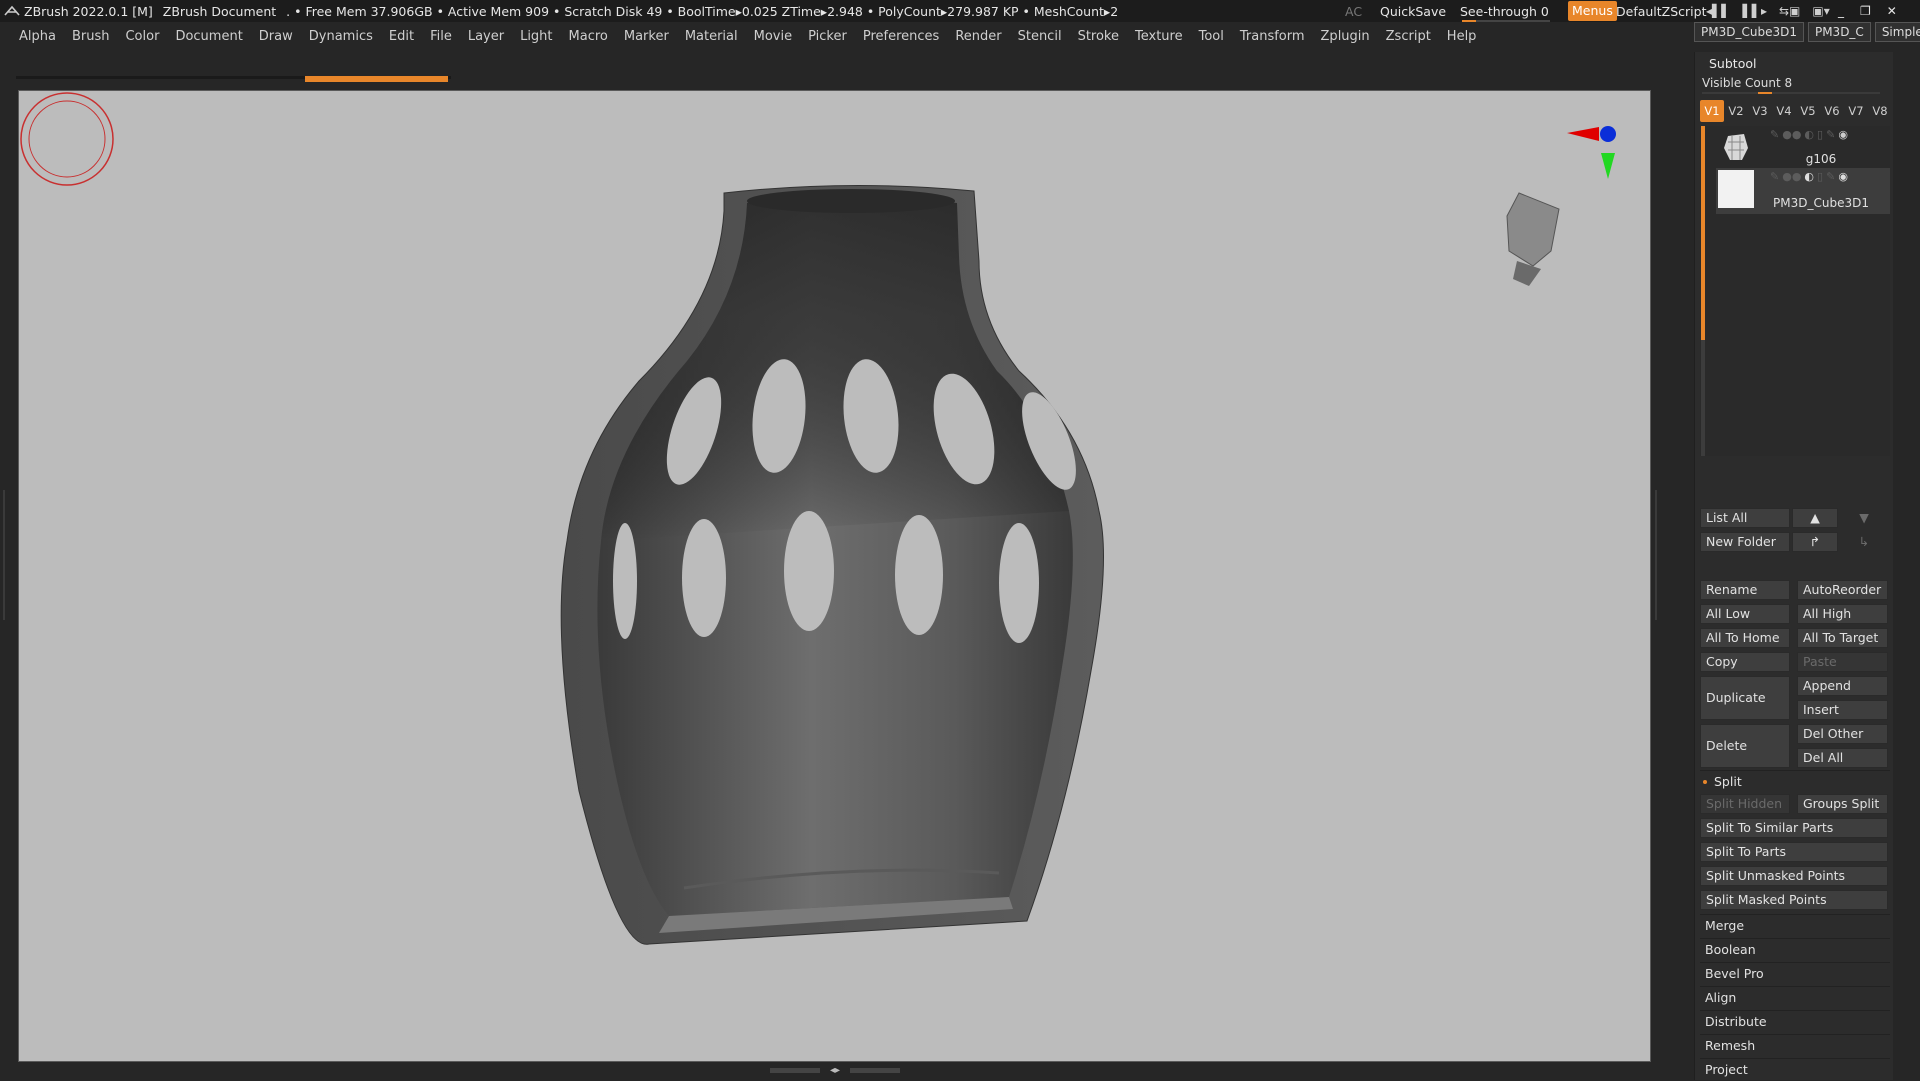 The height and width of the screenshot is (1081, 1920). Describe the element at coordinates (1408, 36) in the screenshot. I see `menu-zscript: Zscript` at that location.